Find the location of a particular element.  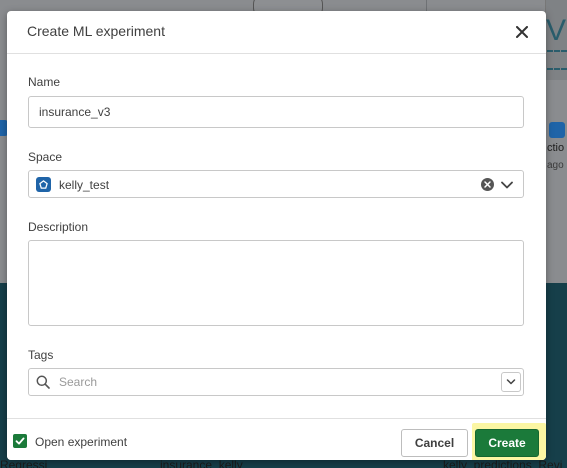

space-value: kelly_test is located at coordinates (84, 185).